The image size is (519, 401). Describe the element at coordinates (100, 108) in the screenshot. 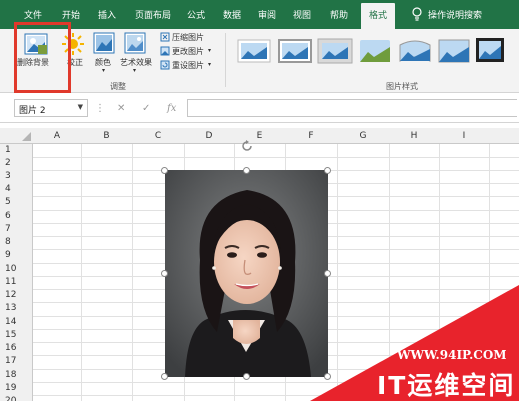

I see `more-options-icon: ⋮` at that location.